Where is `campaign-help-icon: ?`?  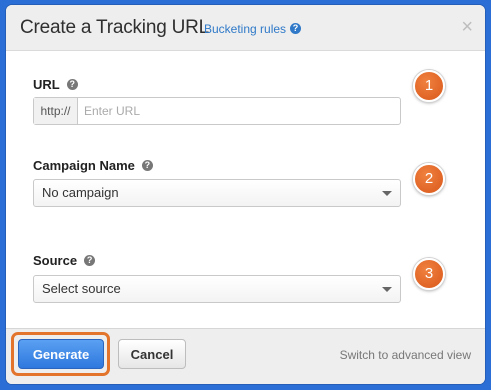 campaign-help-icon: ? is located at coordinates (147, 166).